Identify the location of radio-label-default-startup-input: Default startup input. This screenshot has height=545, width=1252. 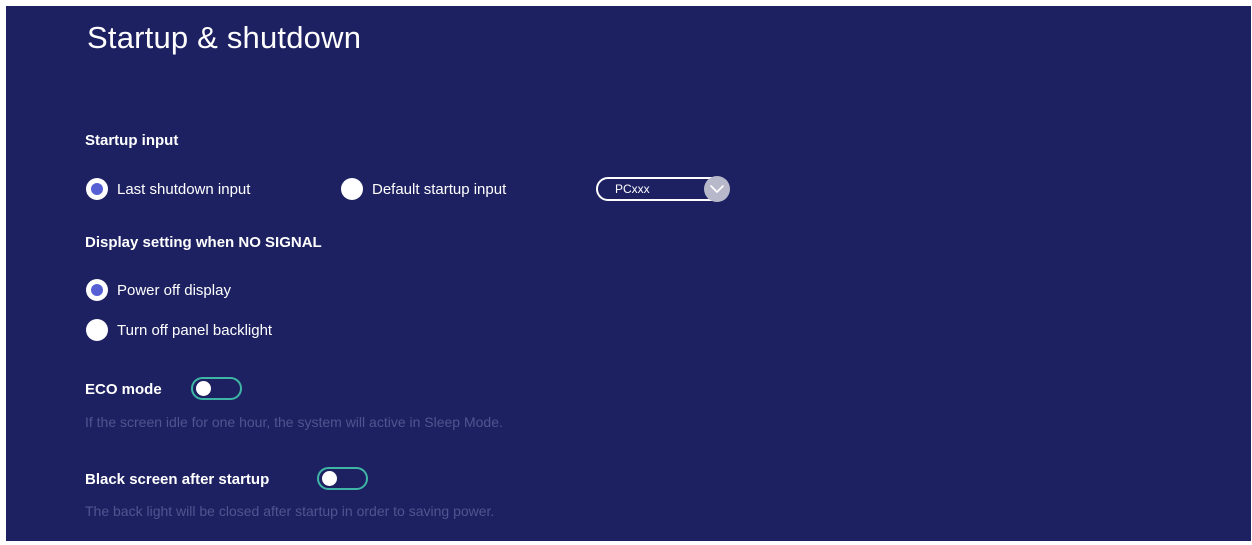
(439, 189).